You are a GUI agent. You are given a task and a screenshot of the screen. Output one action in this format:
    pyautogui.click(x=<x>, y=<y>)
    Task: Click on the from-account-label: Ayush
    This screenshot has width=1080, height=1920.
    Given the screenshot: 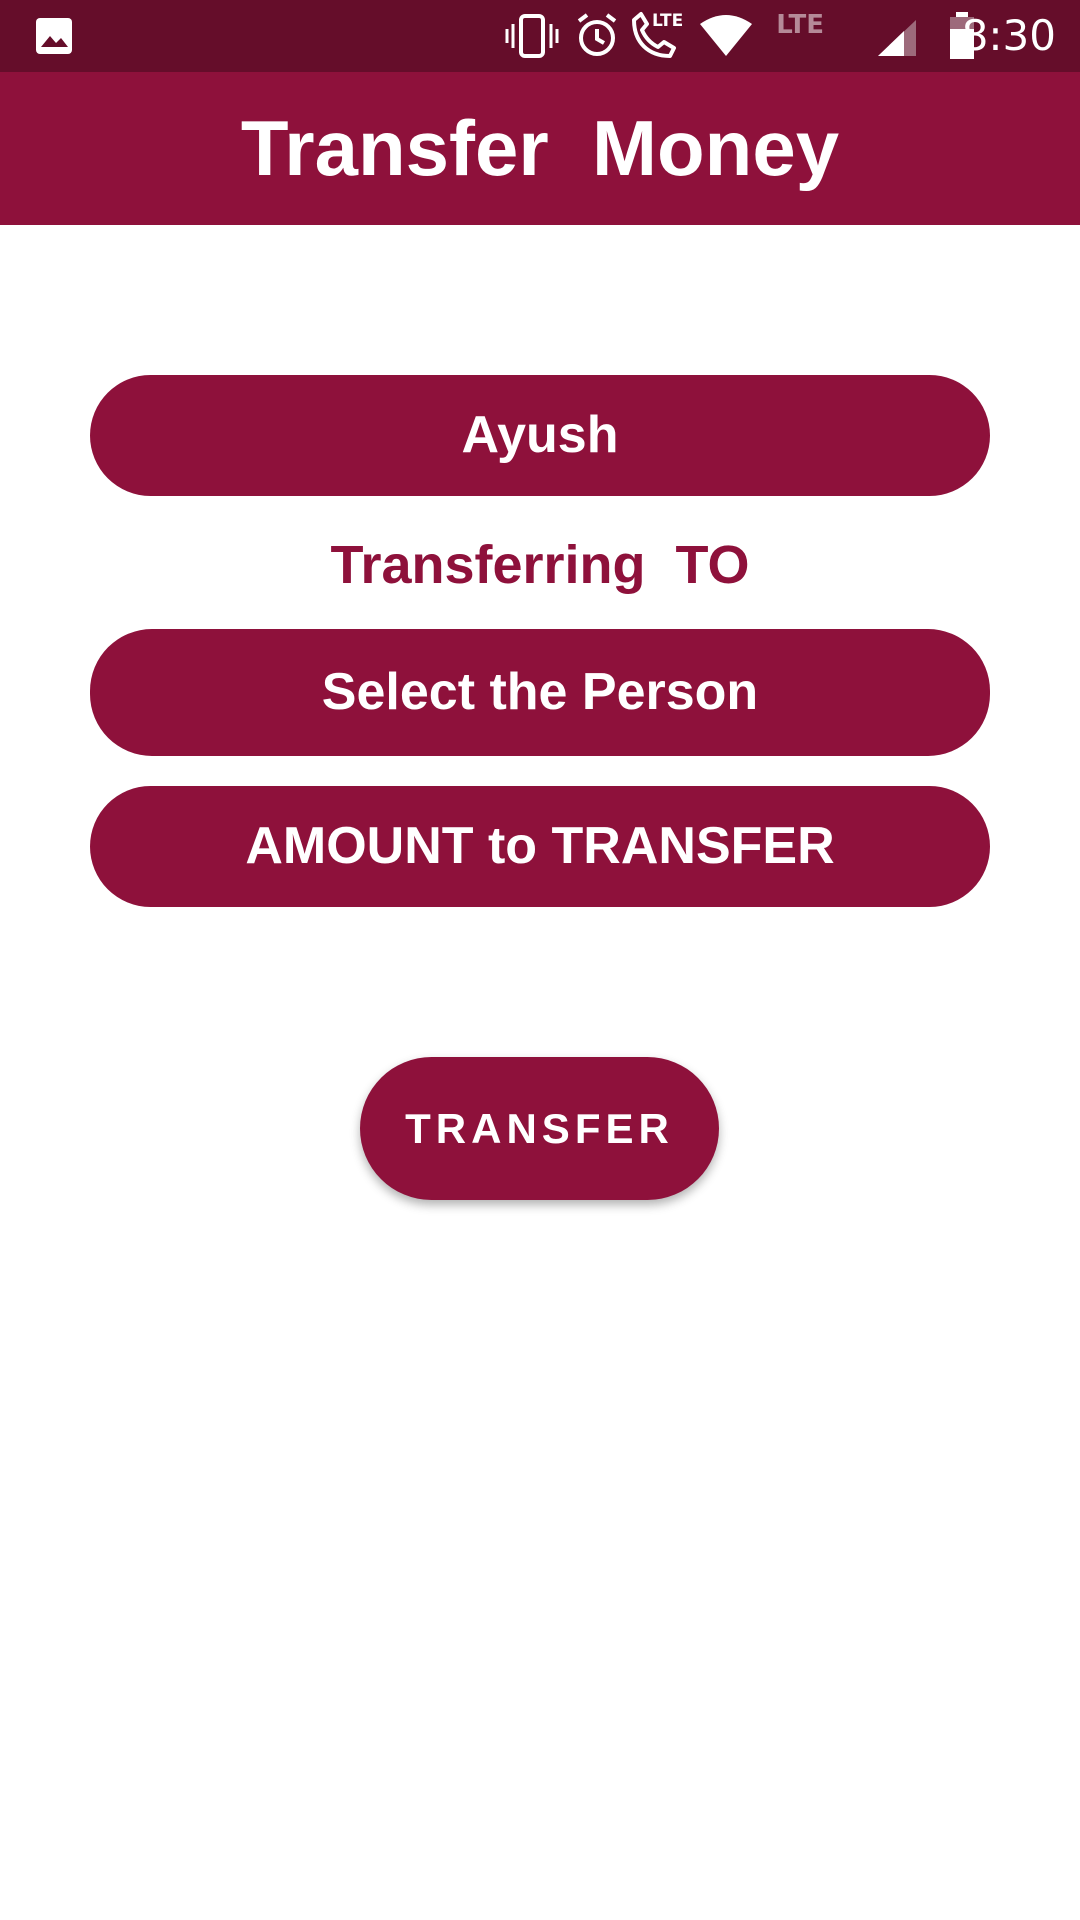 What is the action you would take?
    pyautogui.click(x=540, y=435)
    